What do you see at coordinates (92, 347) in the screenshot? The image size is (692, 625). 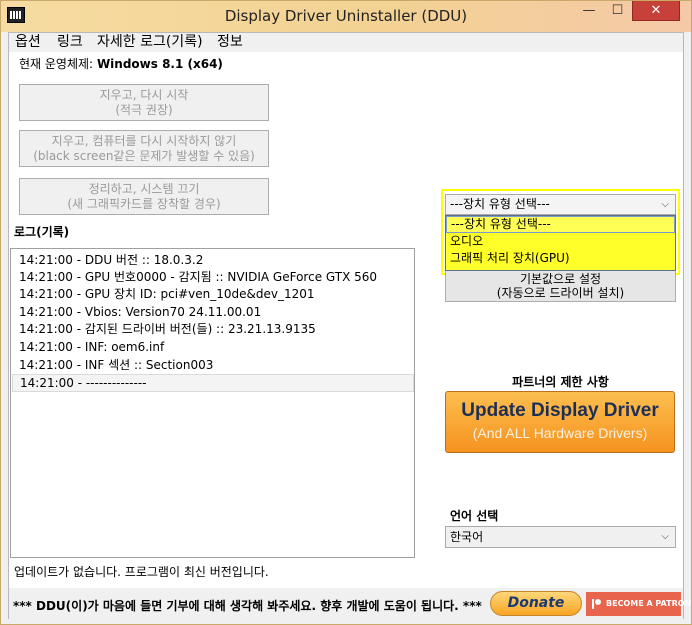 I see `log-line: 14:21:00 - INF: oem6.inf` at bounding box center [92, 347].